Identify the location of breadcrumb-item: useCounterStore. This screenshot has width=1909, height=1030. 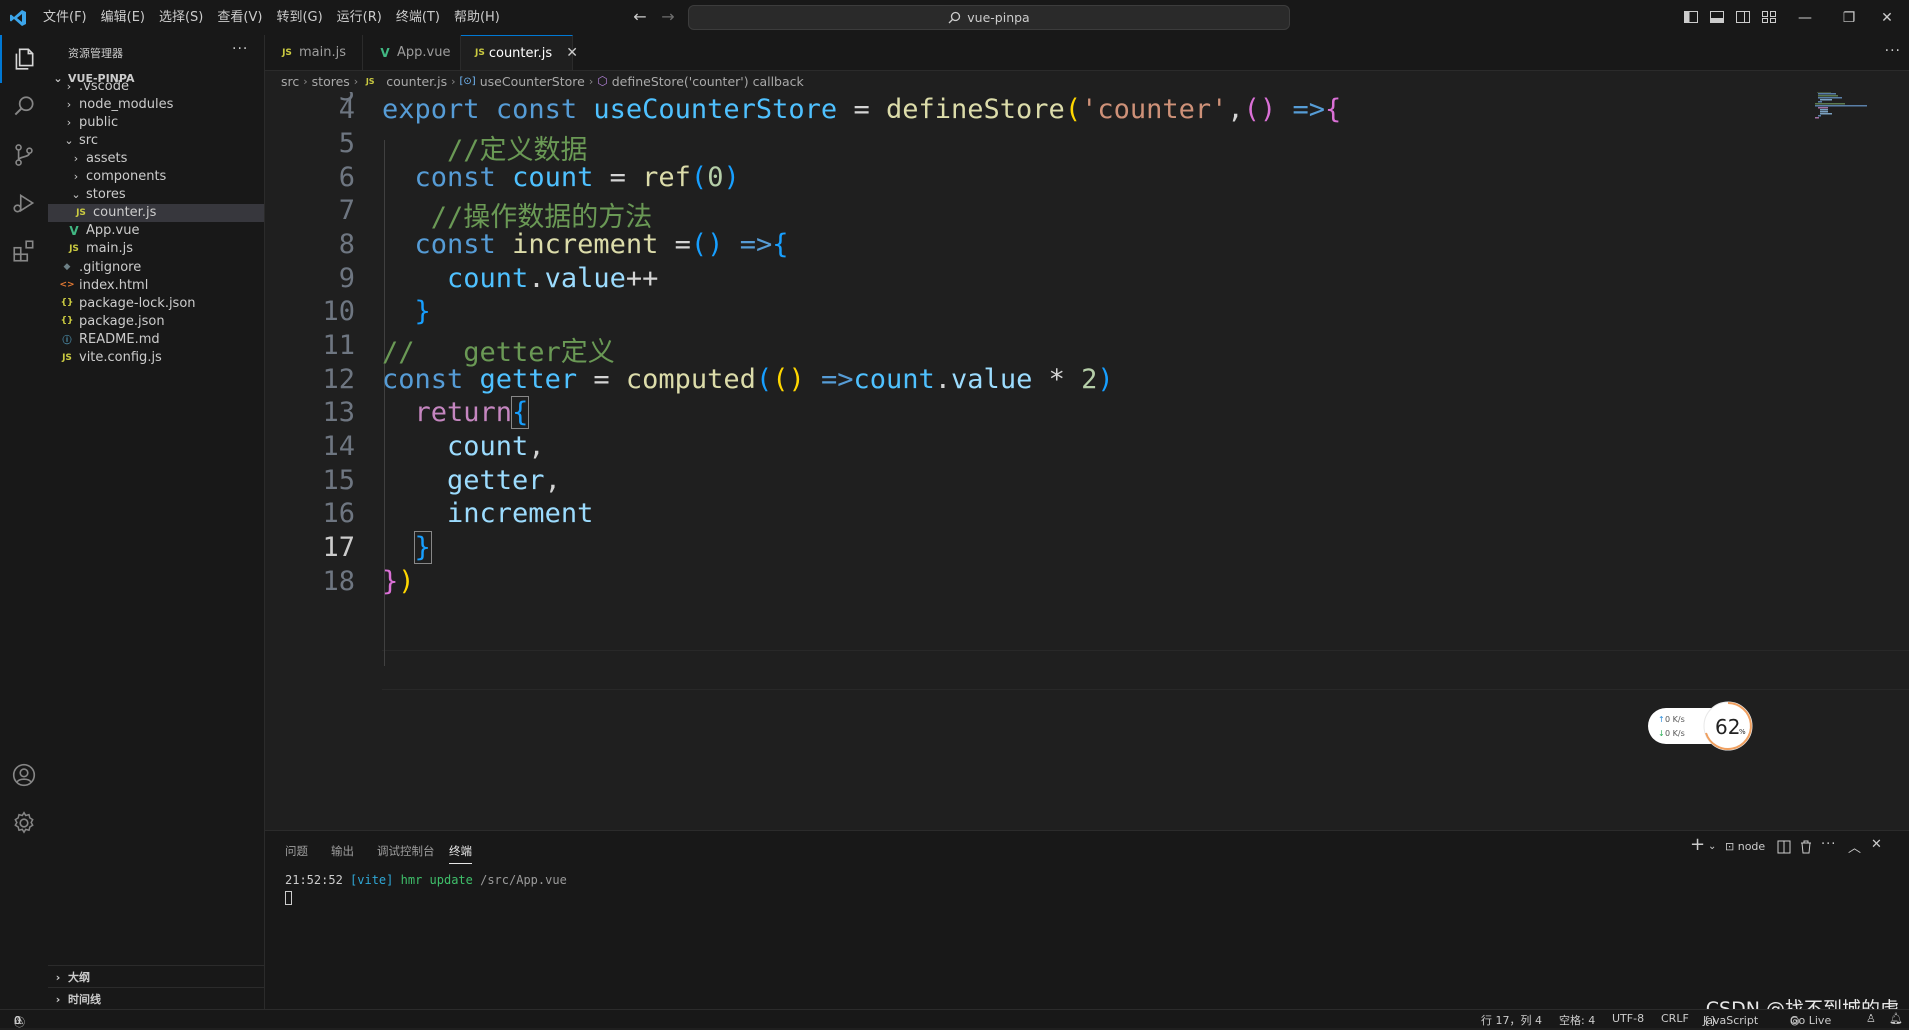
(532, 81).